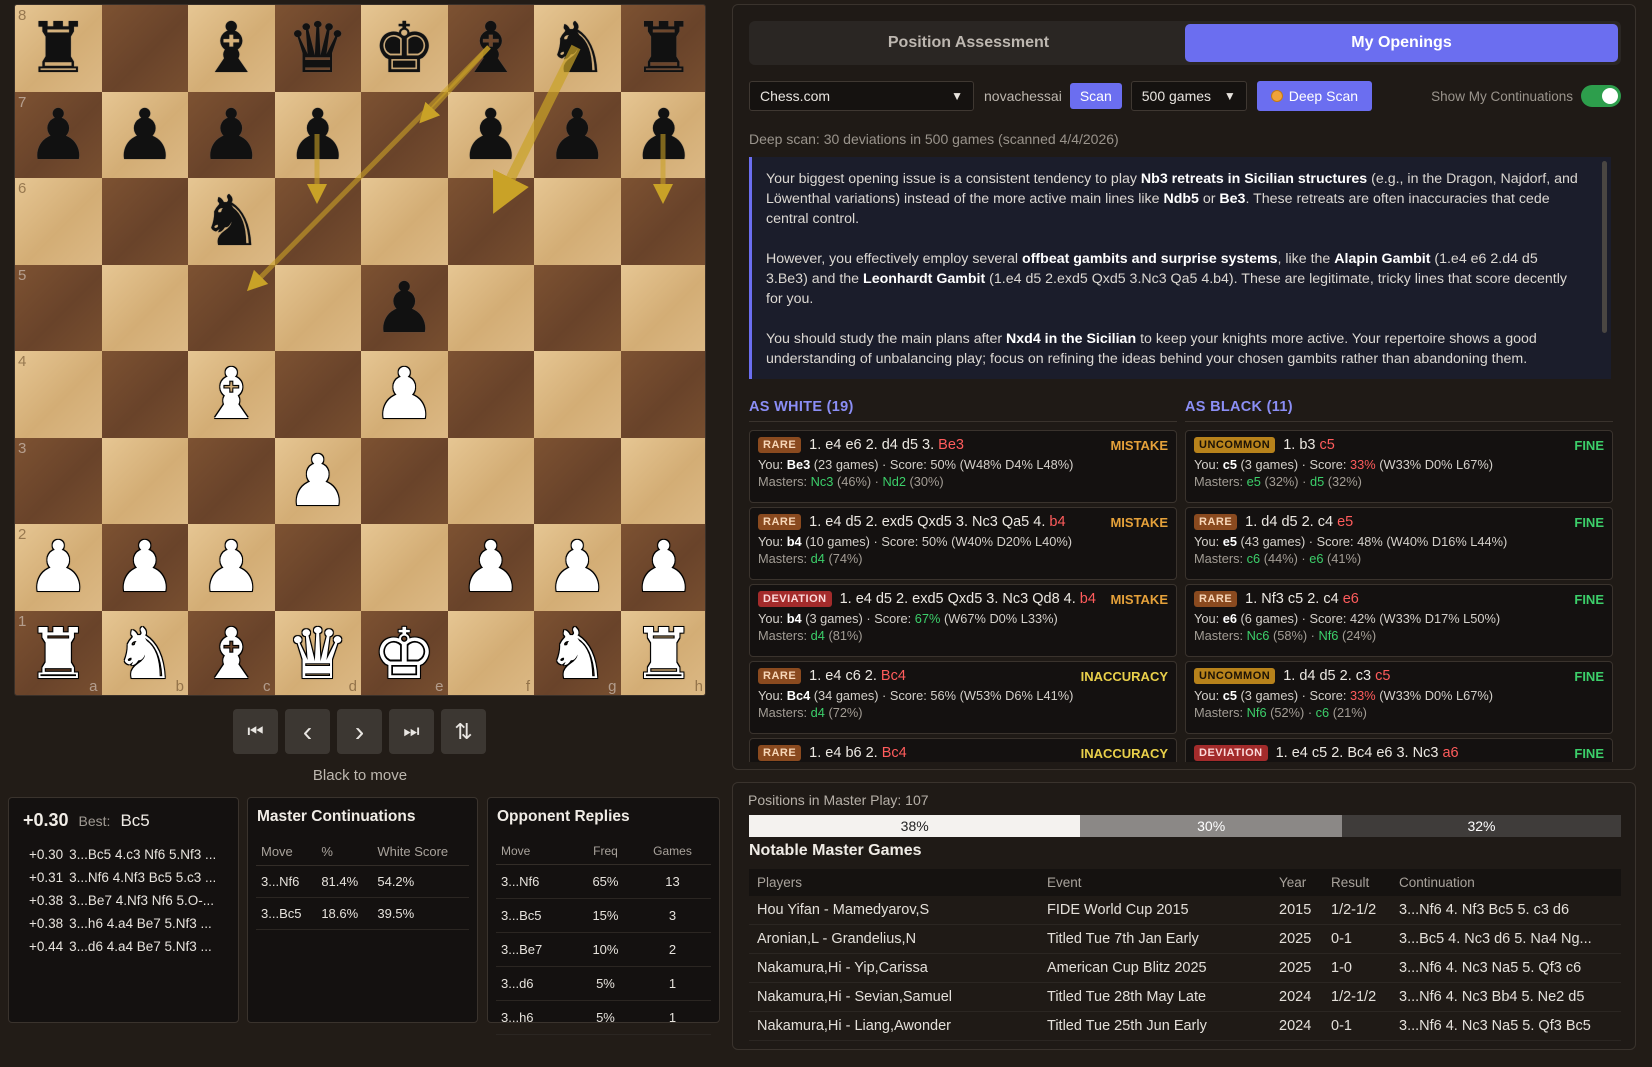 This screenshot has height=1067, width=1652. I want to click on square-d3: ♟, so click(318, 481).